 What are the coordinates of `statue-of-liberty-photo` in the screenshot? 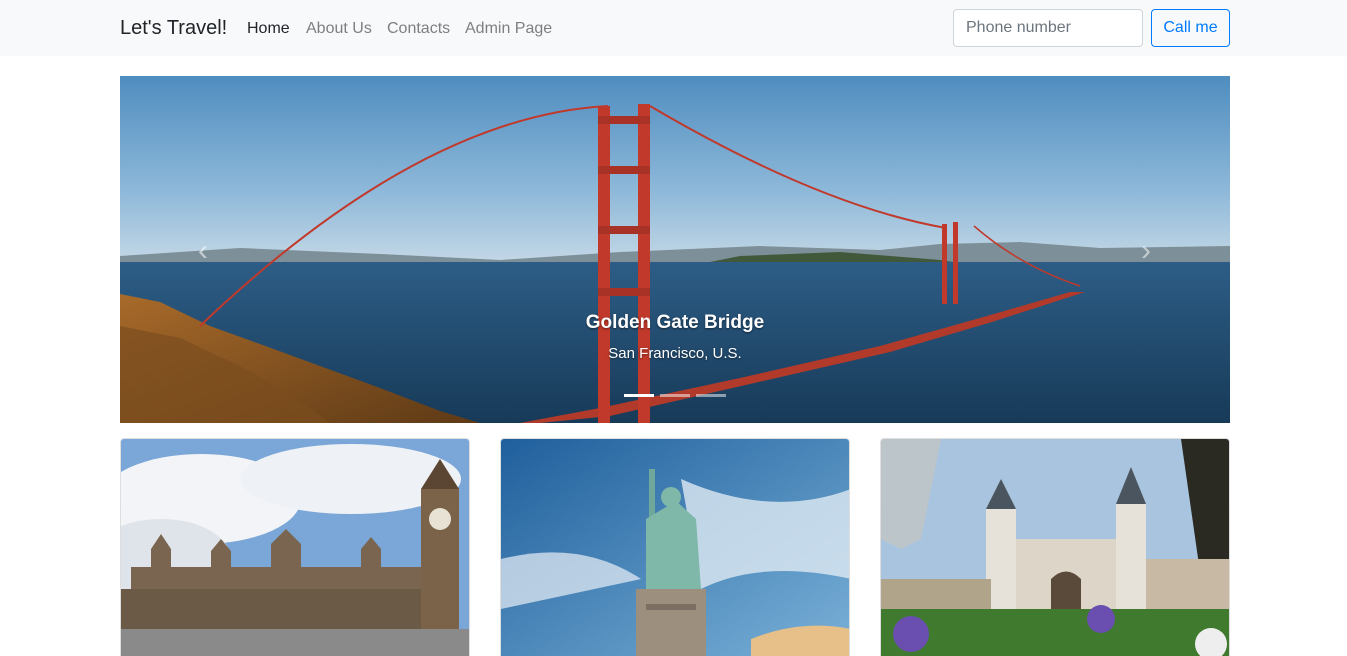 It's located at (675, 547).